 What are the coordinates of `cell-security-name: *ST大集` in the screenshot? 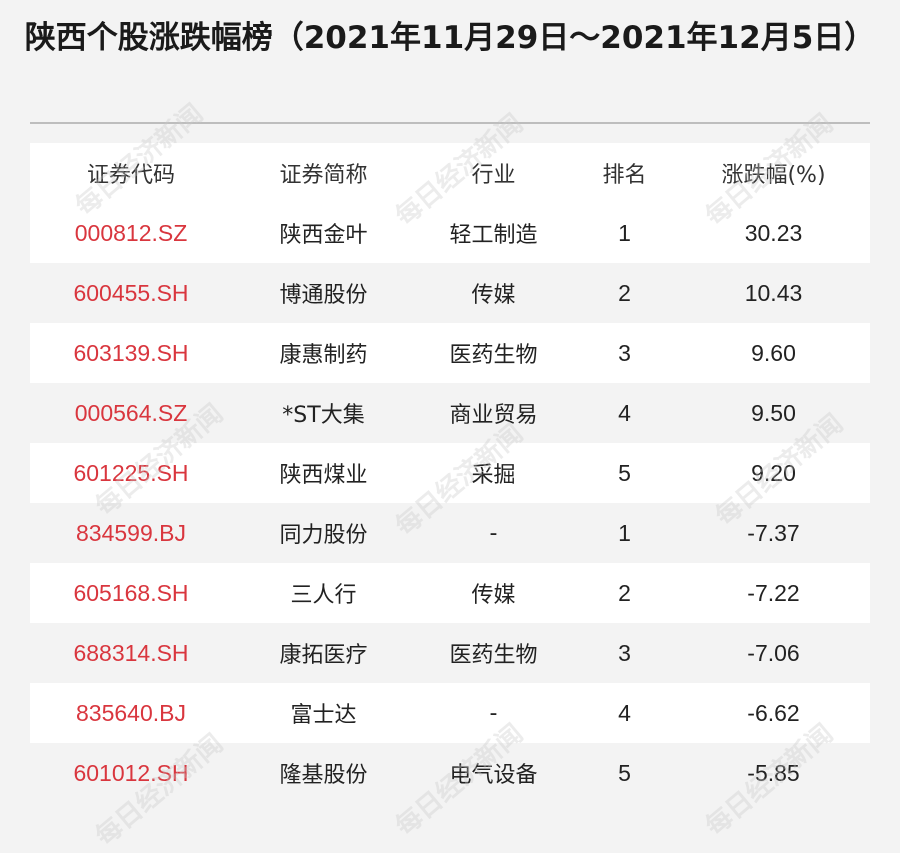 It's located at (323, 413).